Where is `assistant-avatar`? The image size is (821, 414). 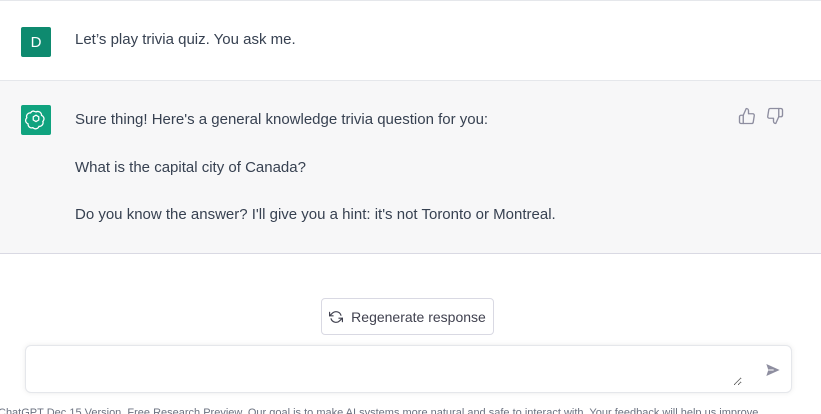 assistant-avatar is located at coordinates (36, 120).